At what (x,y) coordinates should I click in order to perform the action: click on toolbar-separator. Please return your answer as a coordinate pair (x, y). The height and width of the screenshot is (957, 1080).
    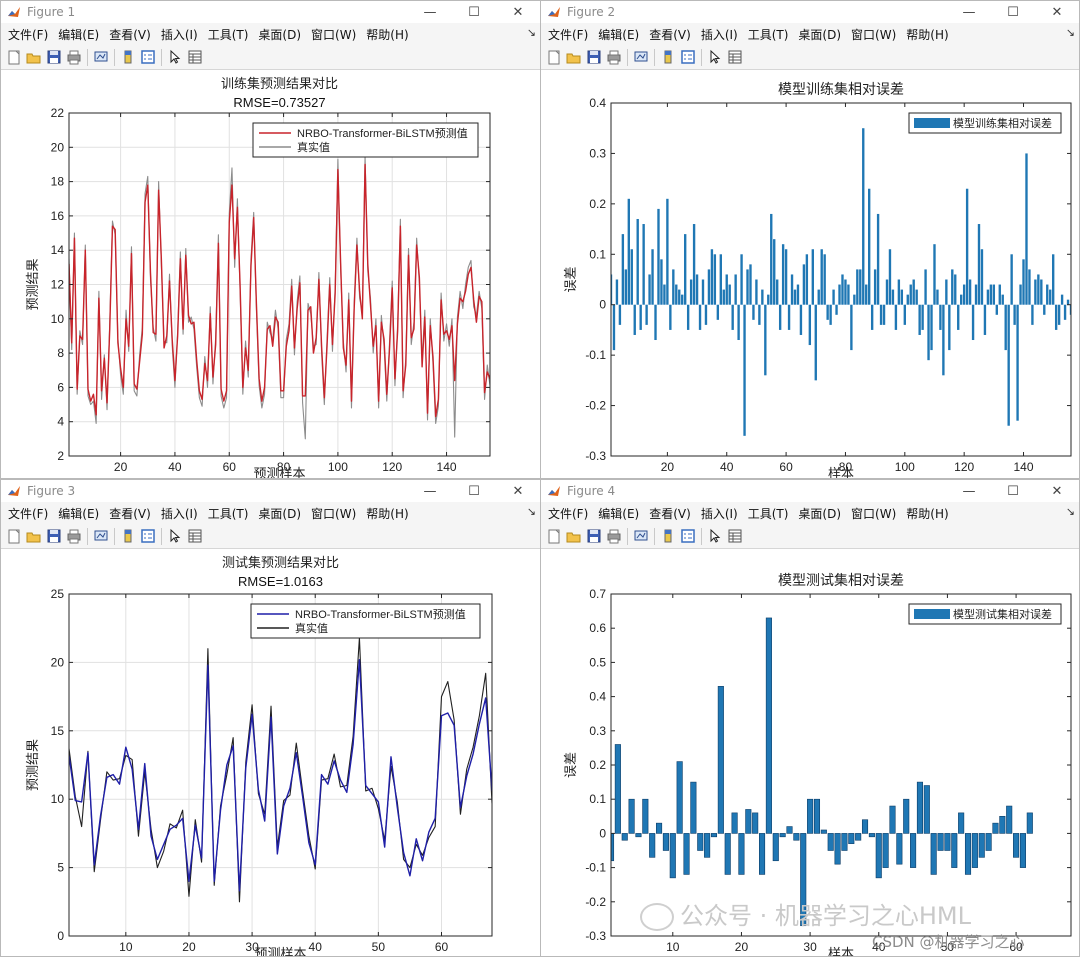
    Looking at the image, I should click on (701, 57).